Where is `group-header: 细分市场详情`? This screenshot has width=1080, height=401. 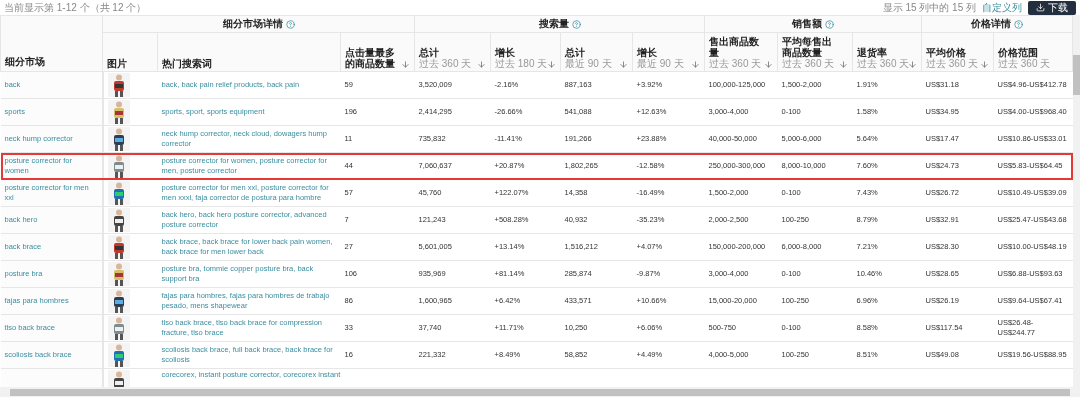
group-header: 细分市场详情 is located at coordinates (258, 24).